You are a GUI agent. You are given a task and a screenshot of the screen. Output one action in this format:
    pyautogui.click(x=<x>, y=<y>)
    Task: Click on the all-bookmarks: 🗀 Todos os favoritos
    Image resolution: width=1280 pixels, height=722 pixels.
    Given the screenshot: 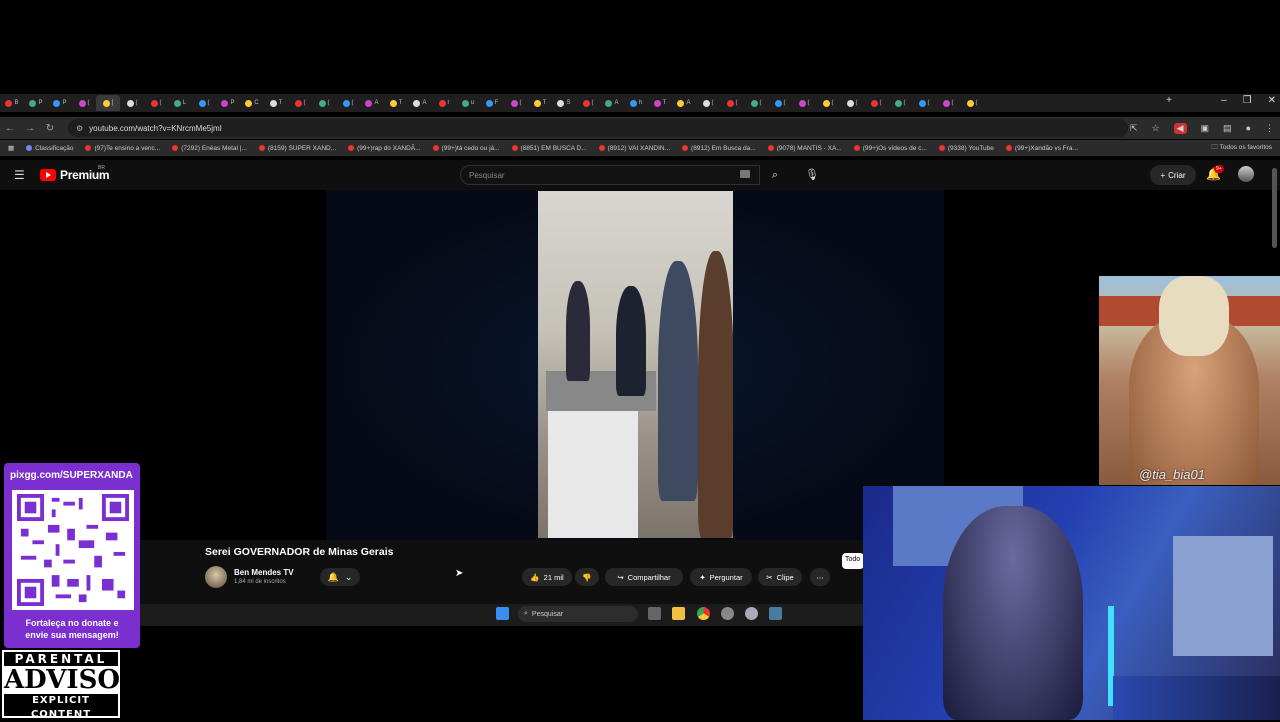 What is the action you would take?
    pyautogui.click(x=1241, y=148)
    